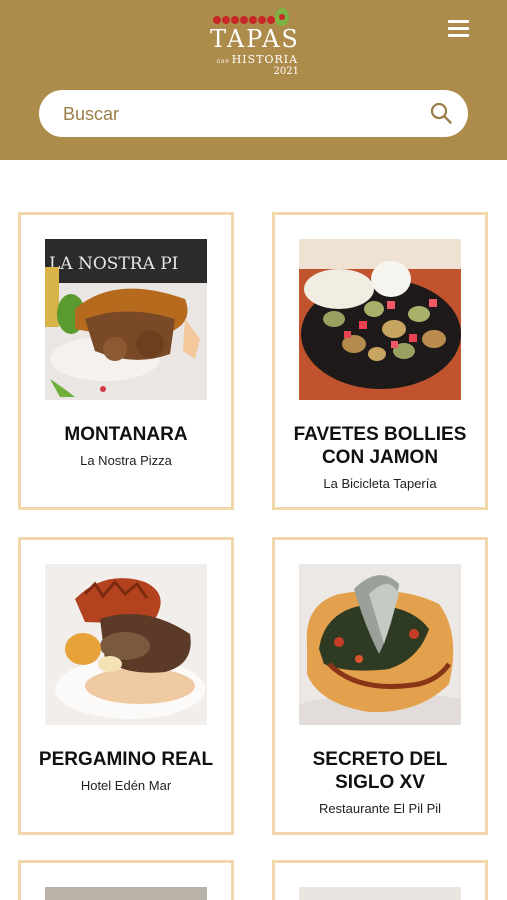  What do you see at coordinates (282, 17) in the screenshot?
I see `olive-icon` at bounding box center [282, 17].